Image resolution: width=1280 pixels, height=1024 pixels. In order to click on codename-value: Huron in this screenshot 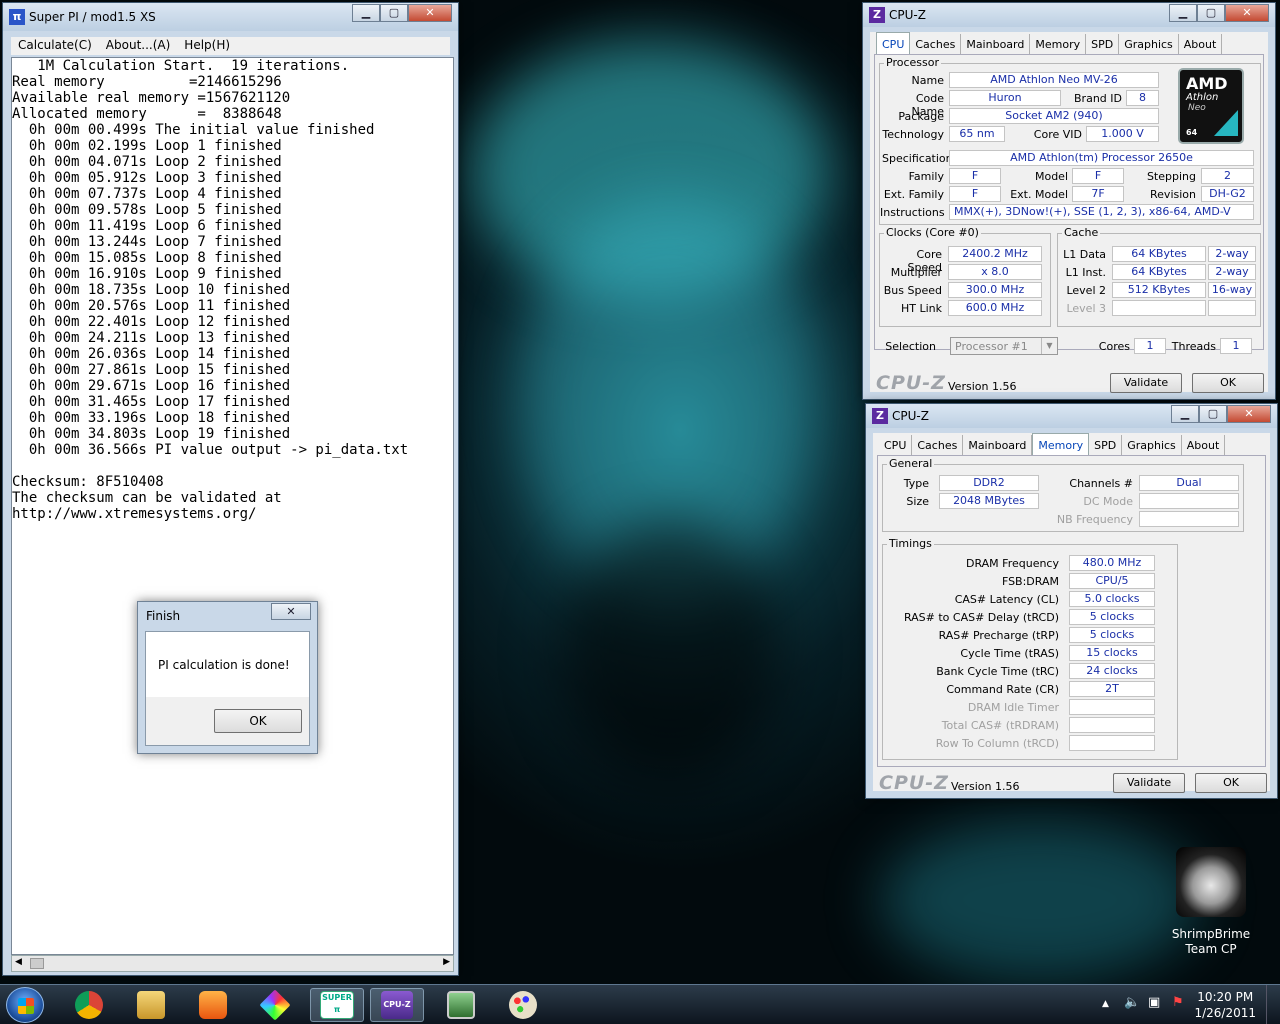, I will do `click(1005, 98)`.